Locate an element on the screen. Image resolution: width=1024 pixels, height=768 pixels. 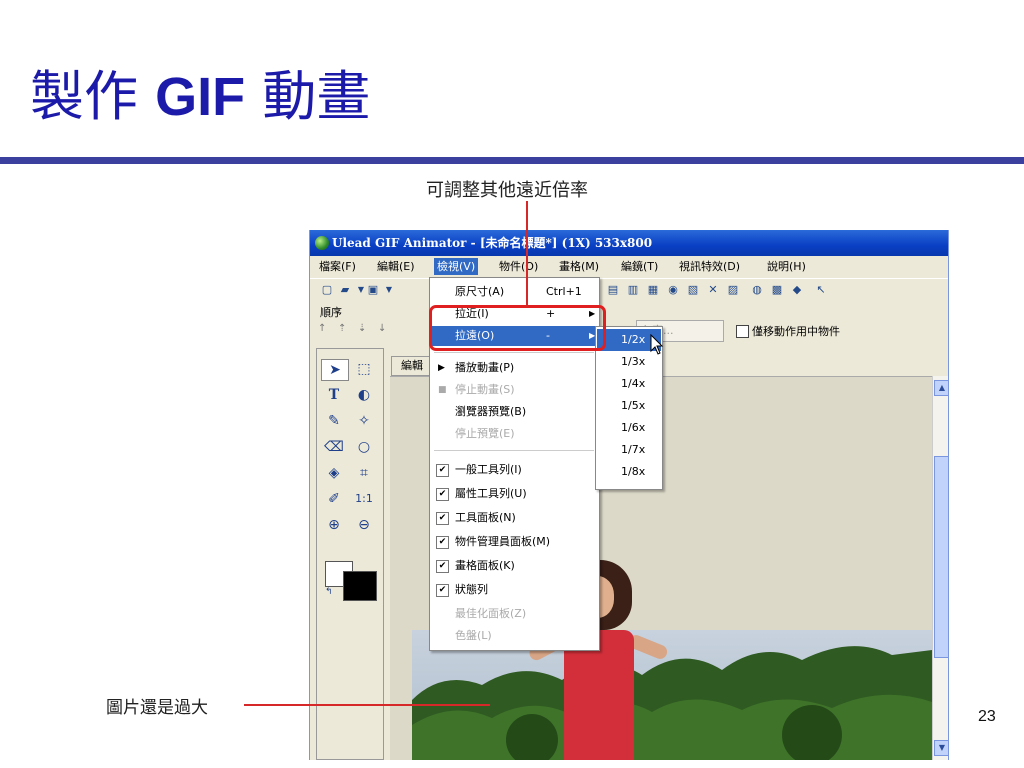
preview-icon: ◉ is located at coordinates (673, 290).